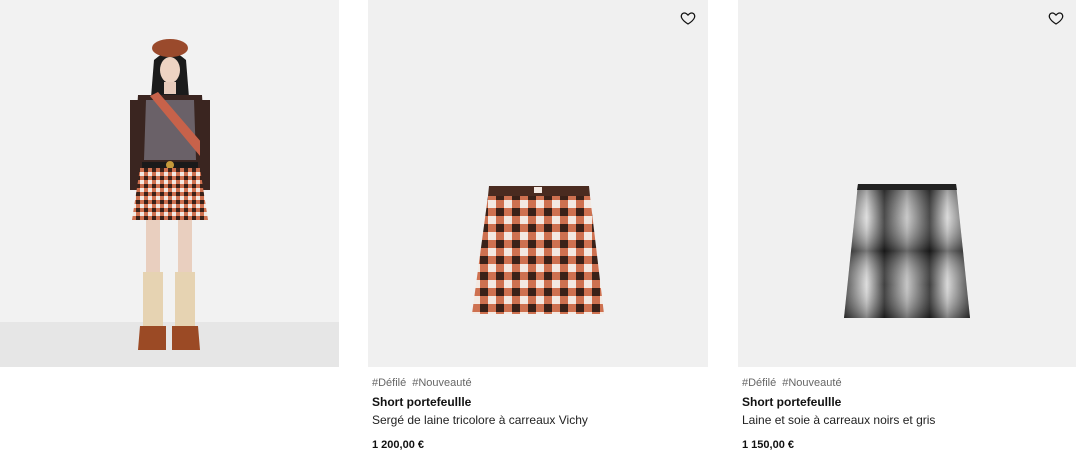 This screenshot has height=466, width=1076. What do you see at coordinates (398, 445) in the screenshot?
I see `product-price: 1 200,00 €` at bounding box center [398, 445].